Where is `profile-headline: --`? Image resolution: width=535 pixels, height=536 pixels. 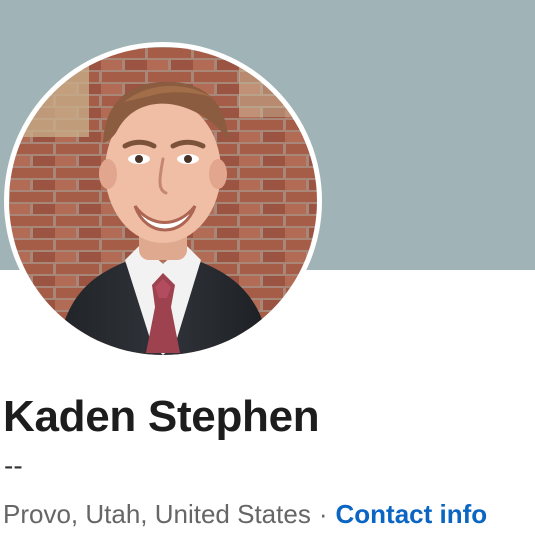
profile-headline: -- is located at coordinates (13, 465).